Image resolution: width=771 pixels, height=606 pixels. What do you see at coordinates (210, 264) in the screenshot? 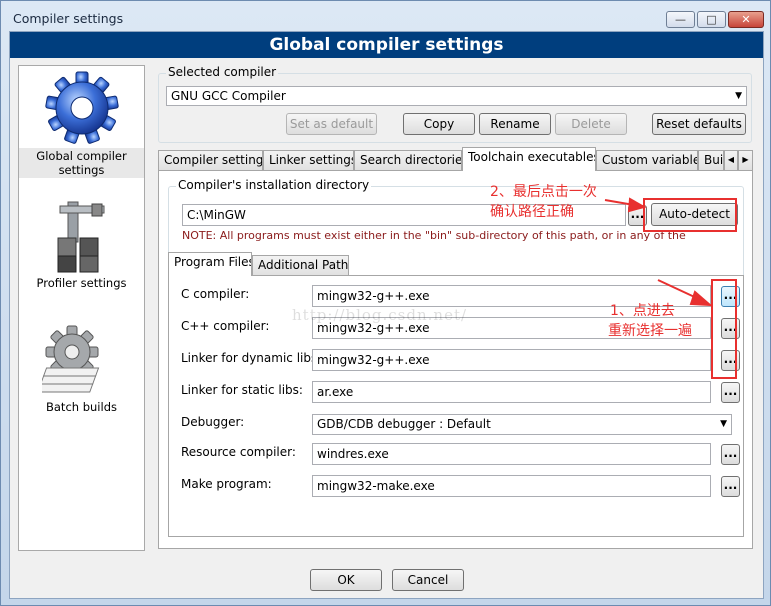
I see `subtab-program-files: Program Files` at bounding box center [210, 264].